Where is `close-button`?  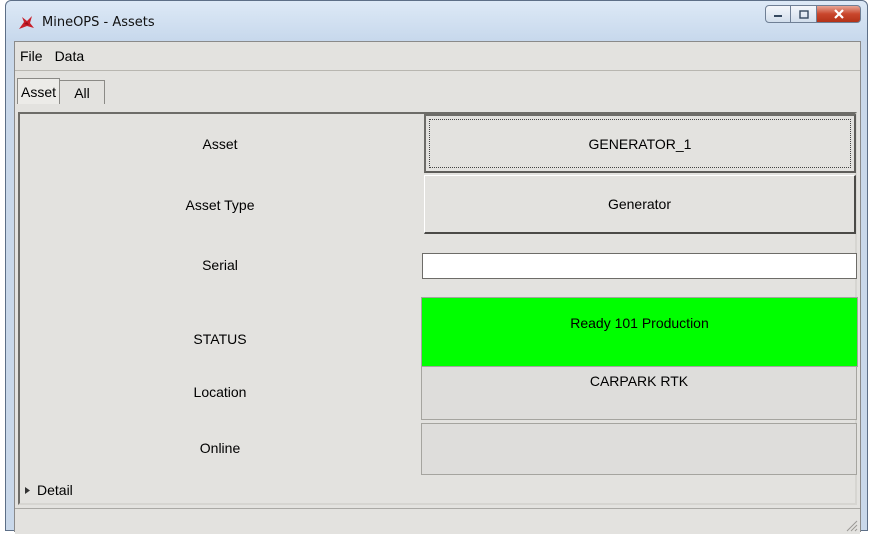 close-button is located at coordinates (839, 14).